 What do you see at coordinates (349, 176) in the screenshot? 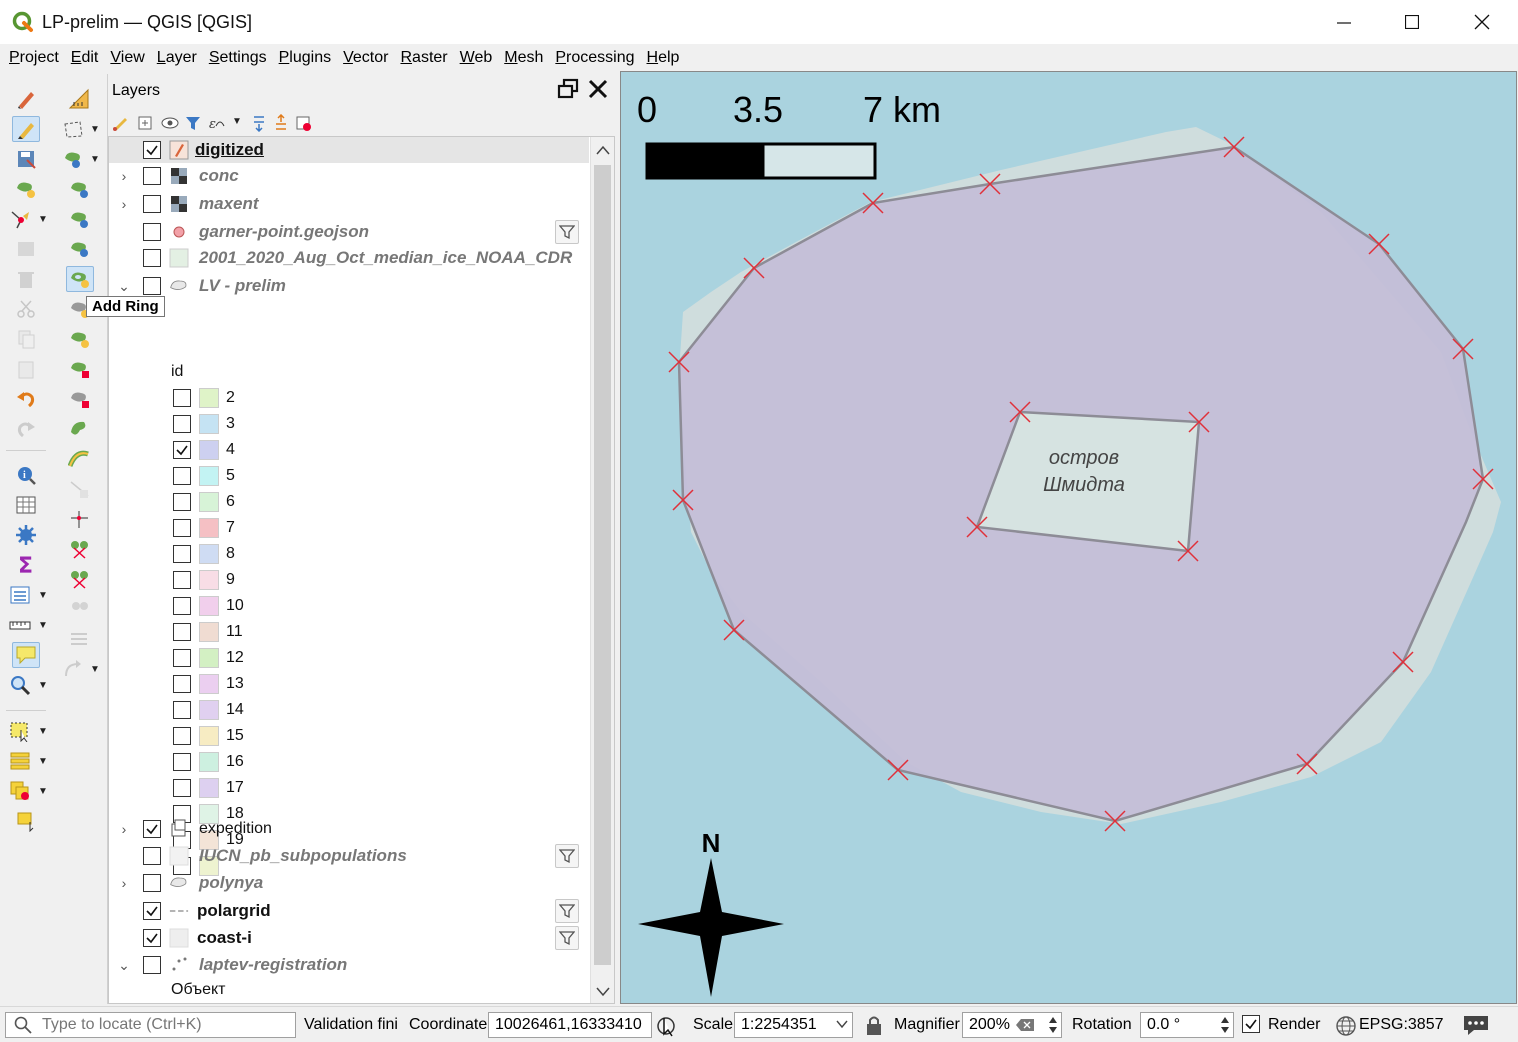
I see `layer-row-conc: › conc` at bounding box center [349, 176].